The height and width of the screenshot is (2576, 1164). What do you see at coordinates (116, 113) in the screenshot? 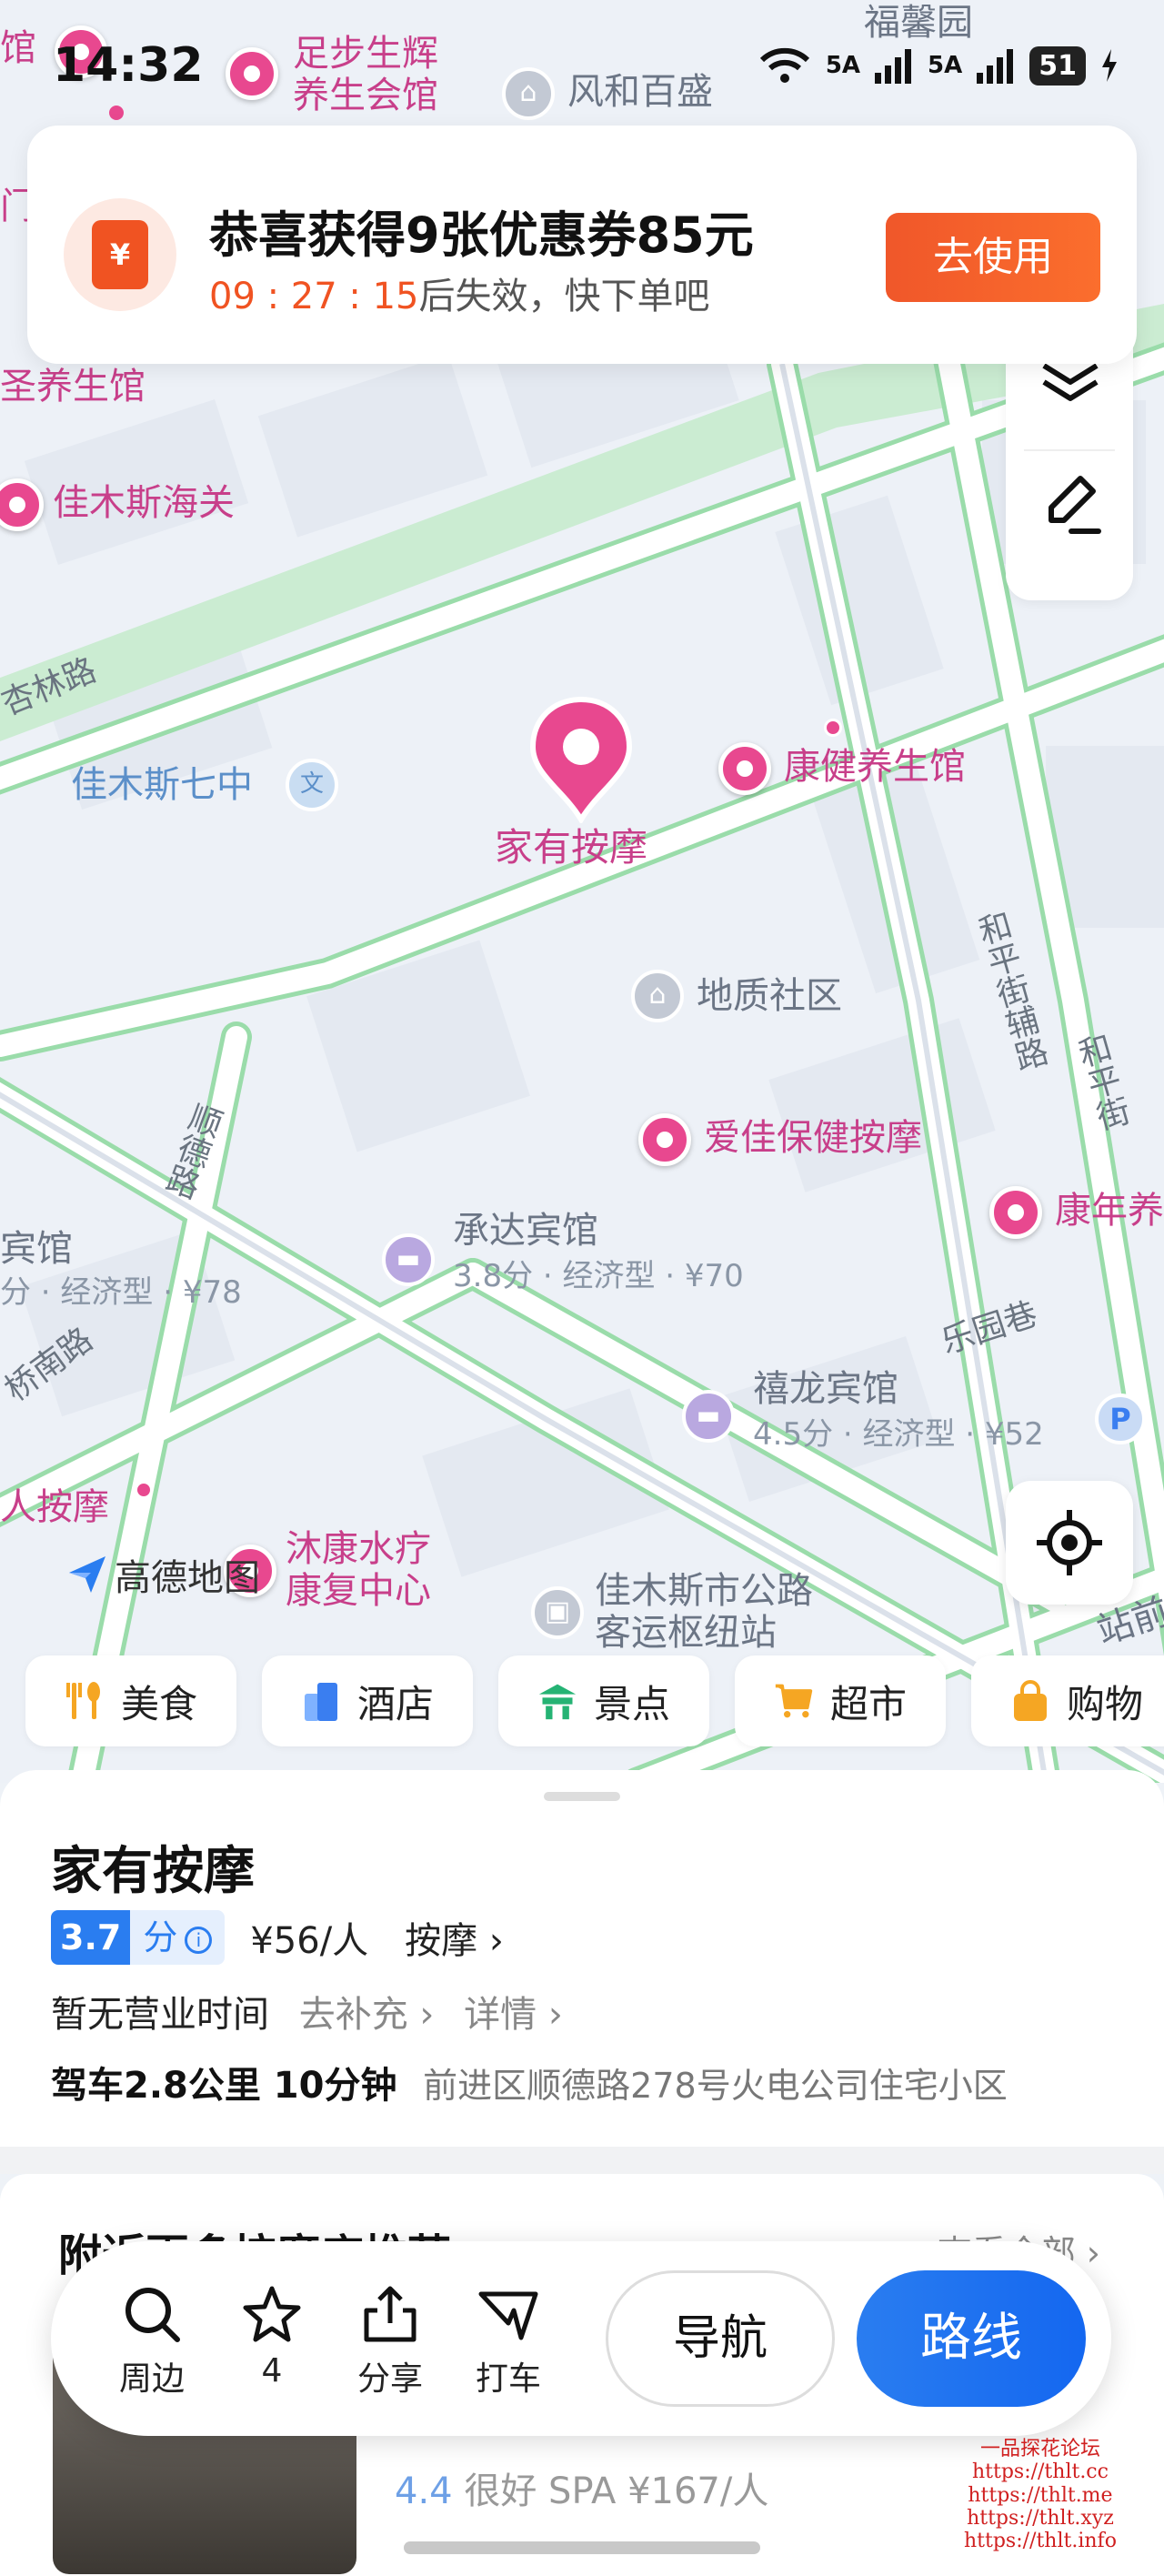
I see `notification-dot` at bounding box center [116, 113].